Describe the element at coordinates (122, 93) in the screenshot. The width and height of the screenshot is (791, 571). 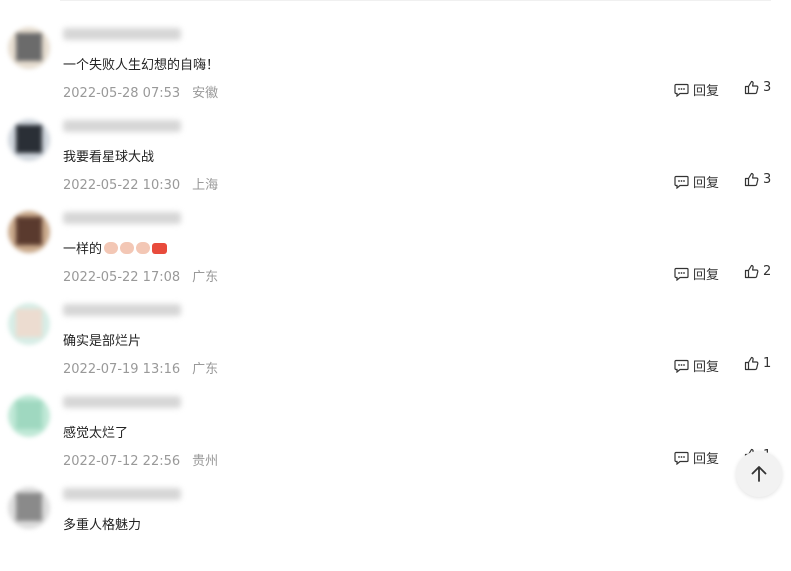
I see `comment-date: 2022-05-28 07:53` at that location.